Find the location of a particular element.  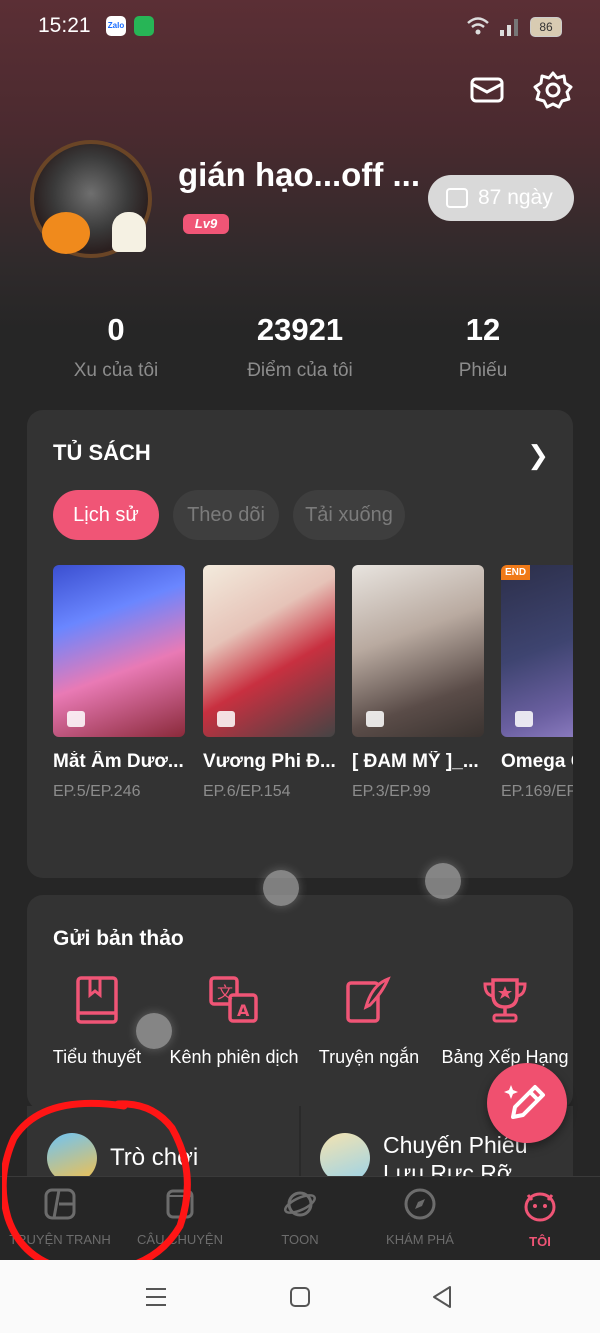

face-icon is located at coordinates (540, 1207).